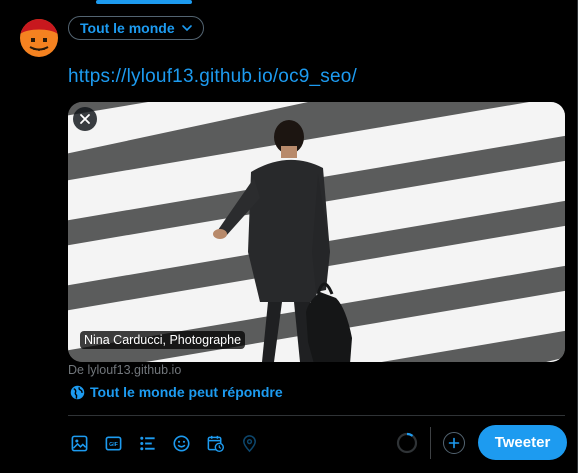 This screenshot has height=473, width=578. I want to click on emoji-icon, so click(181, 443).